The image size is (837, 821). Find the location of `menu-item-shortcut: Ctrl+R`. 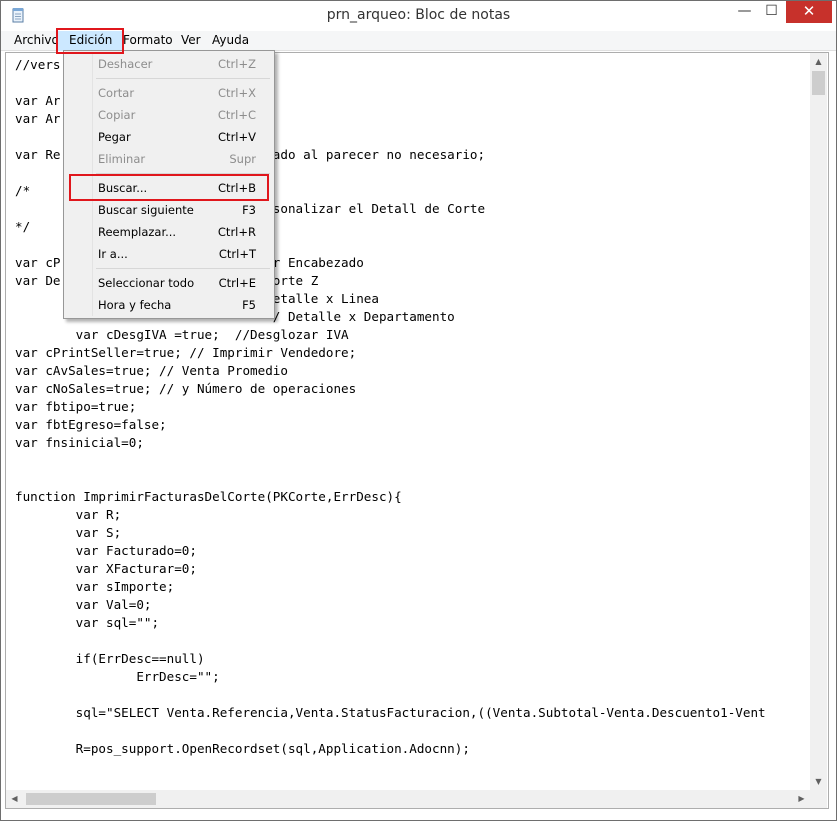

menu-item-shortcut: Ctrl+R is located at coordinates (236, 232).